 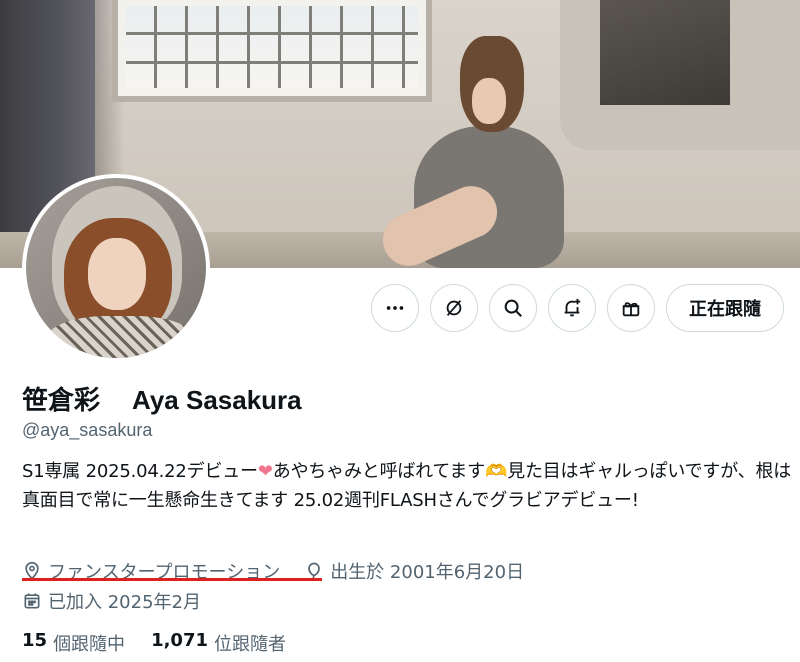 I want to click on notify-button, so click(x=572, y=308).